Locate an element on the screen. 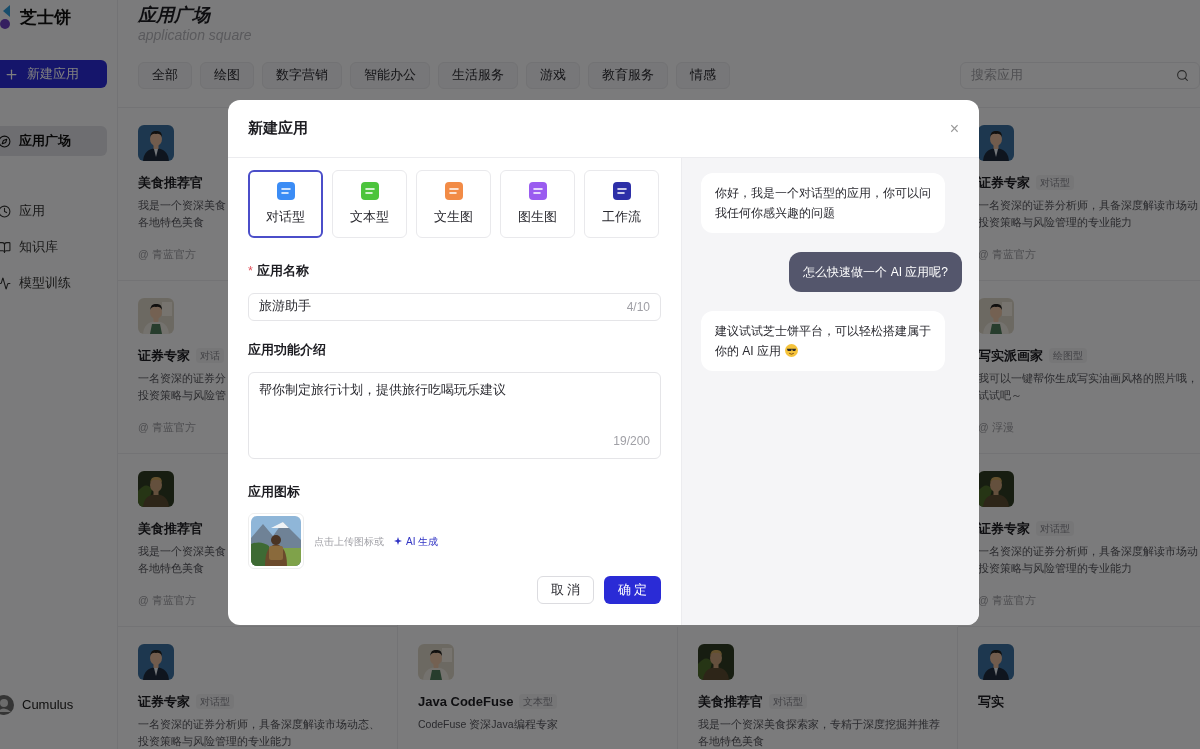 This screenshot has height=749, width=1200. app-description: CodeFuse 资深Java编程专家 is located at coordinates (488, 724).